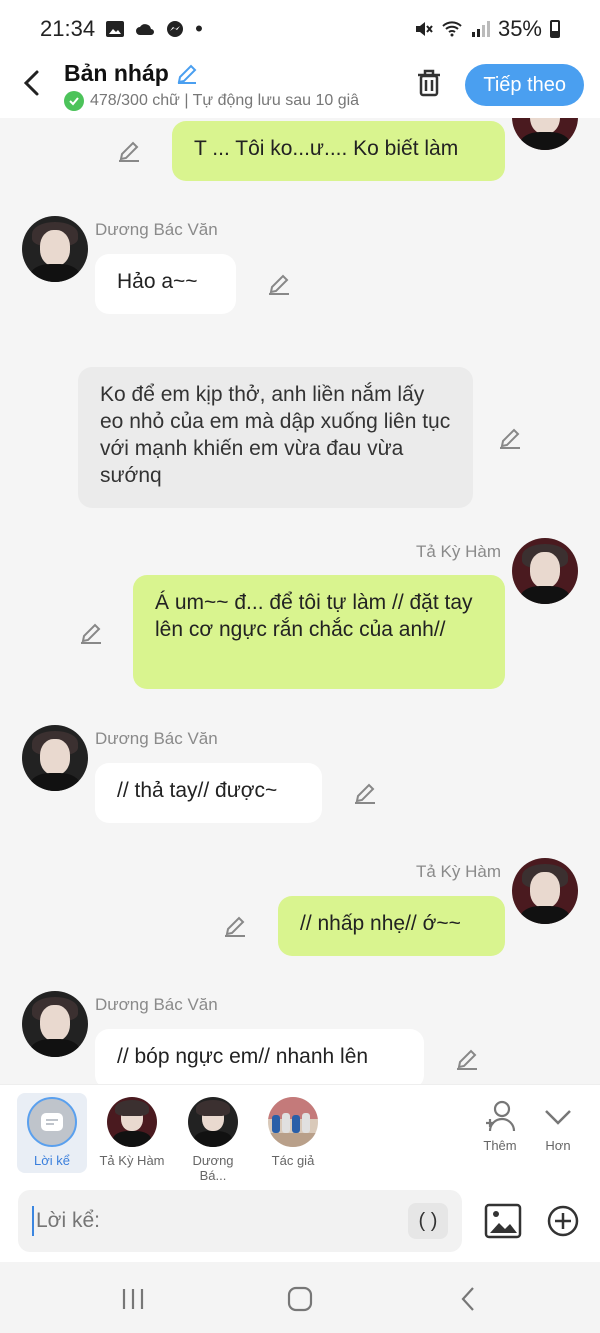 Image resolution: width=600 pixels, height=1333 pixels. I want to click on battery-icon, so click(555, 29).